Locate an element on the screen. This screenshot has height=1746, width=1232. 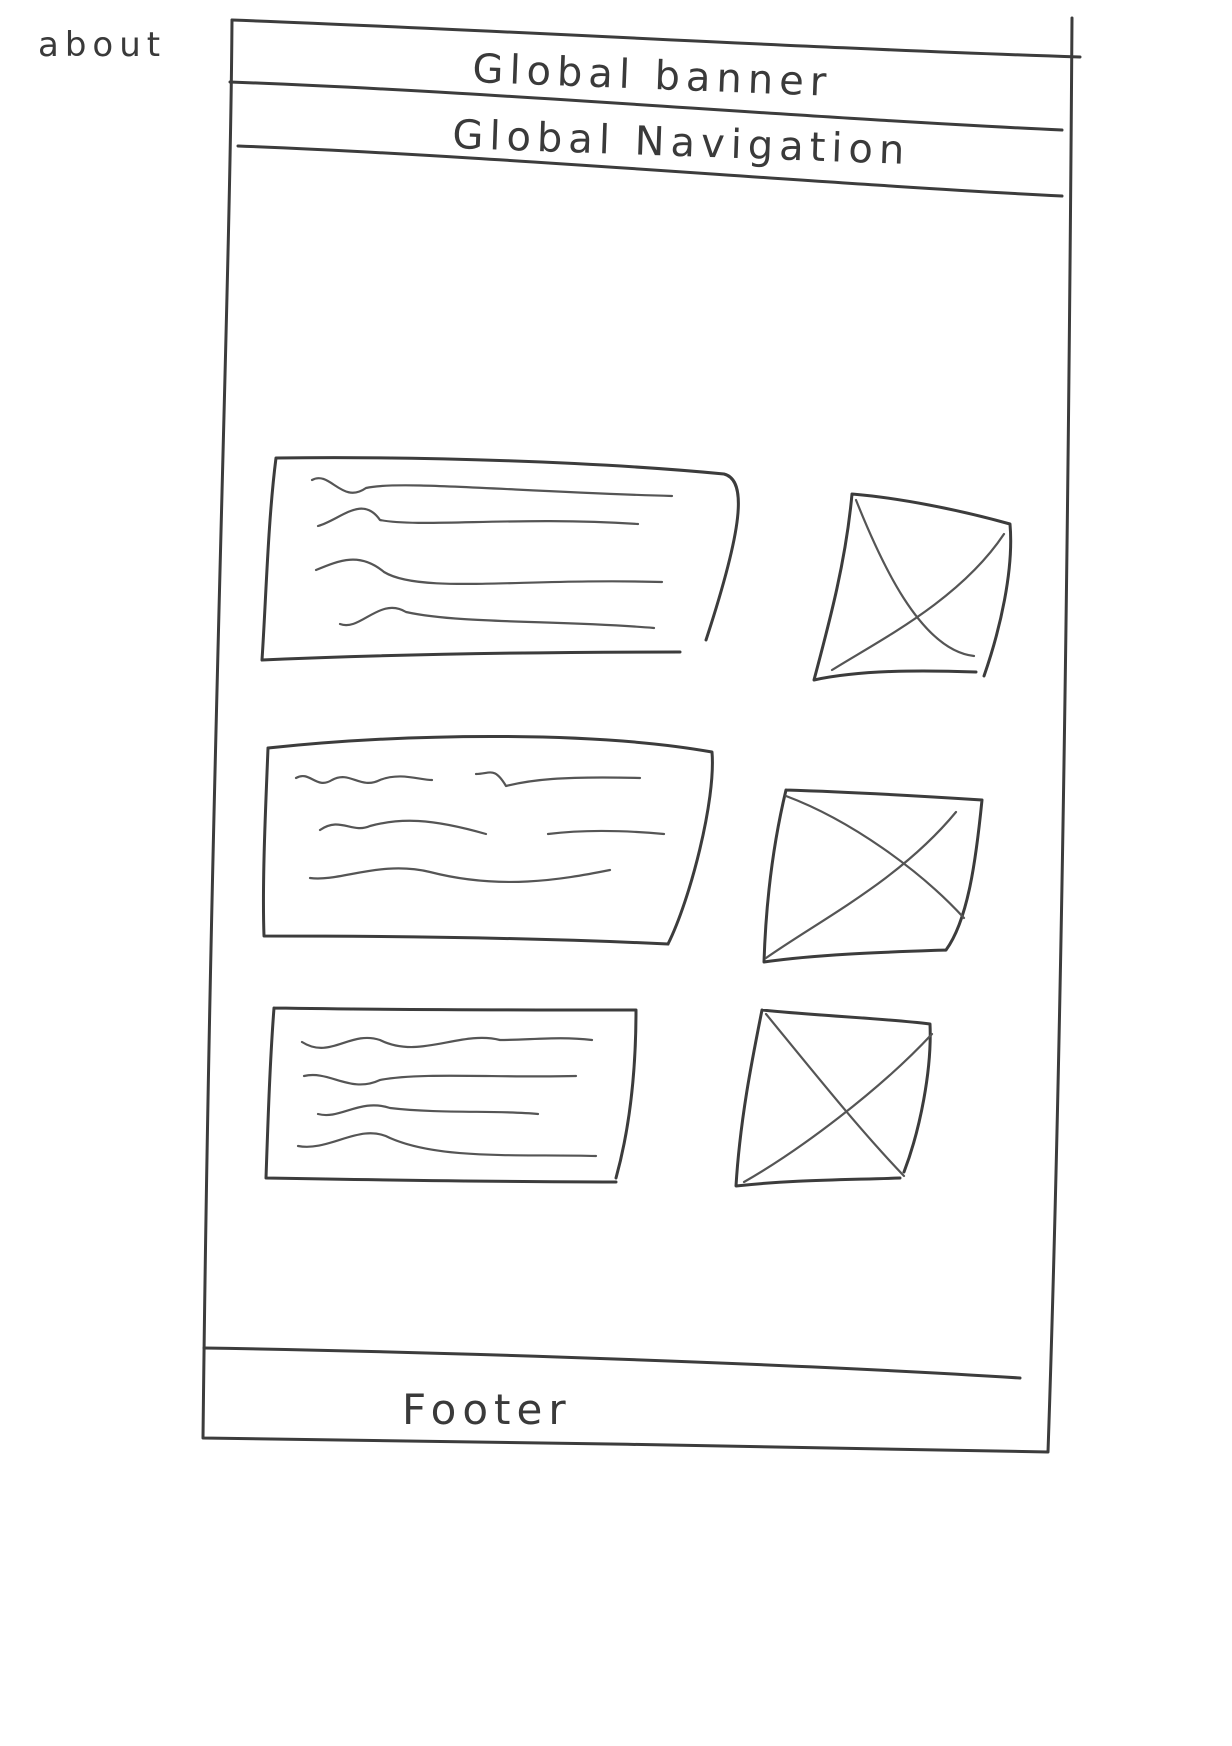
footer: Footer is located at coordinates (612, 1390).